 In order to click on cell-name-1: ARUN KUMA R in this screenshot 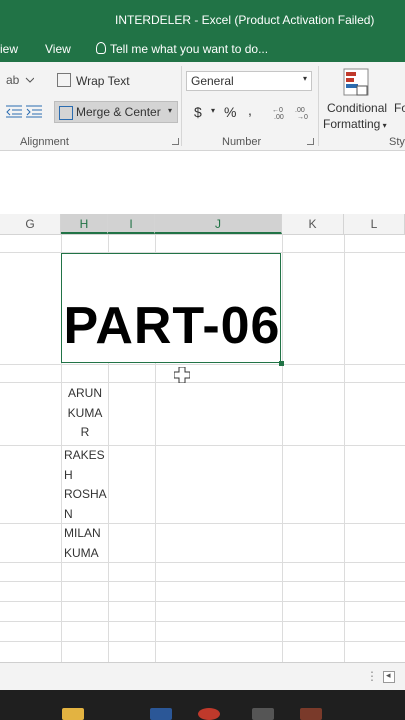, I will do `click(85, 413)`.